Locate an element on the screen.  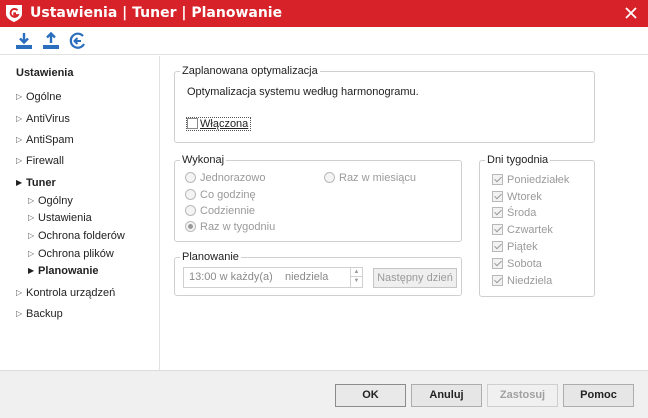
sidebar-item-kontrola-urzadzen: ▷ Kontrola urządzeń is located at coordinates (65, 293).